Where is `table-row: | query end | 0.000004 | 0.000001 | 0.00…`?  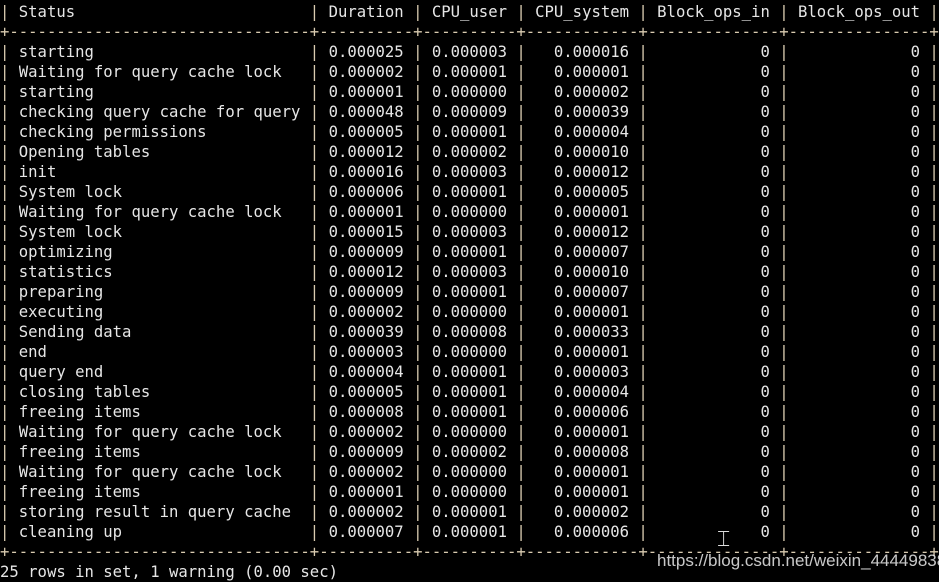 table-row: | query end | 0.000004 | 0.000001 | 0.00… is located at coordinates (469, 372).